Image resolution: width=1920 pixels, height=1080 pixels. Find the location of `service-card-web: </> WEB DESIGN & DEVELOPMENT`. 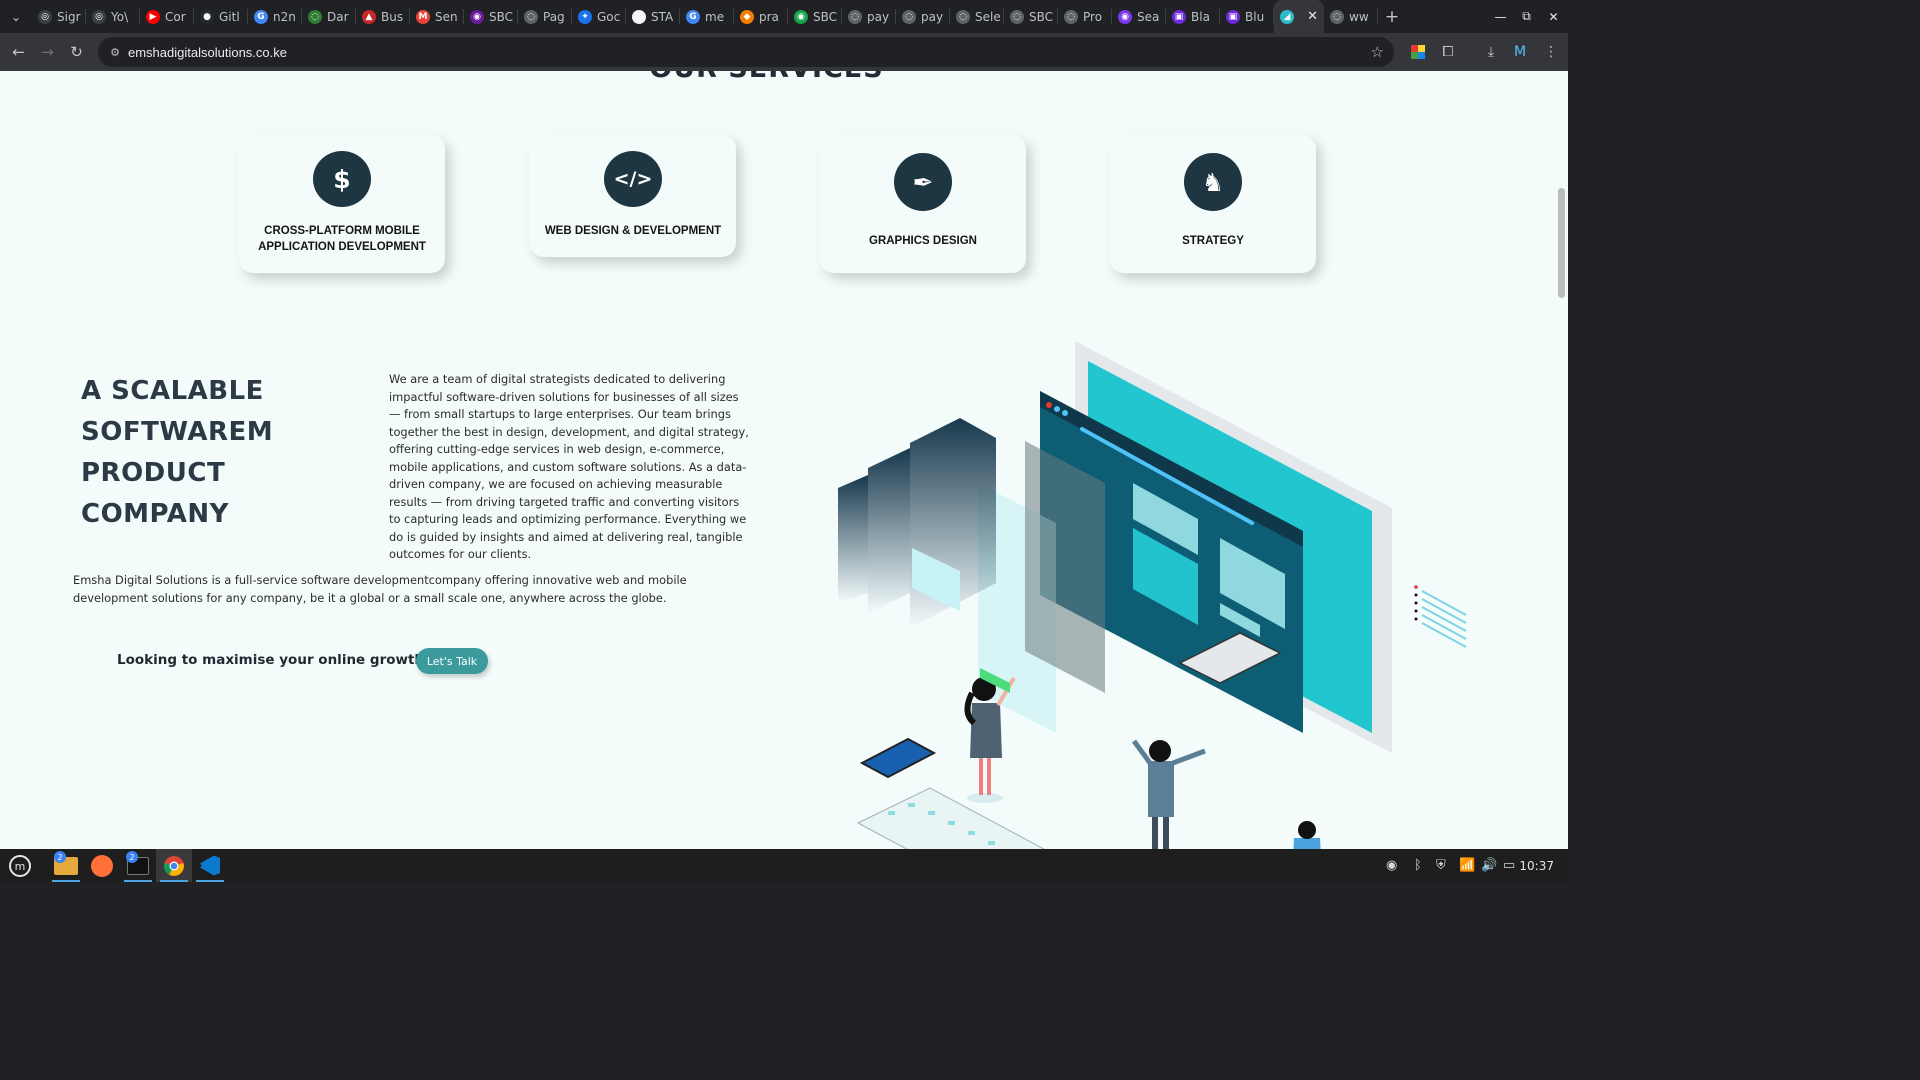

service-card-web: </> WEB DESIGN & DEVELOPMENT is located at coordinates (633, 196).